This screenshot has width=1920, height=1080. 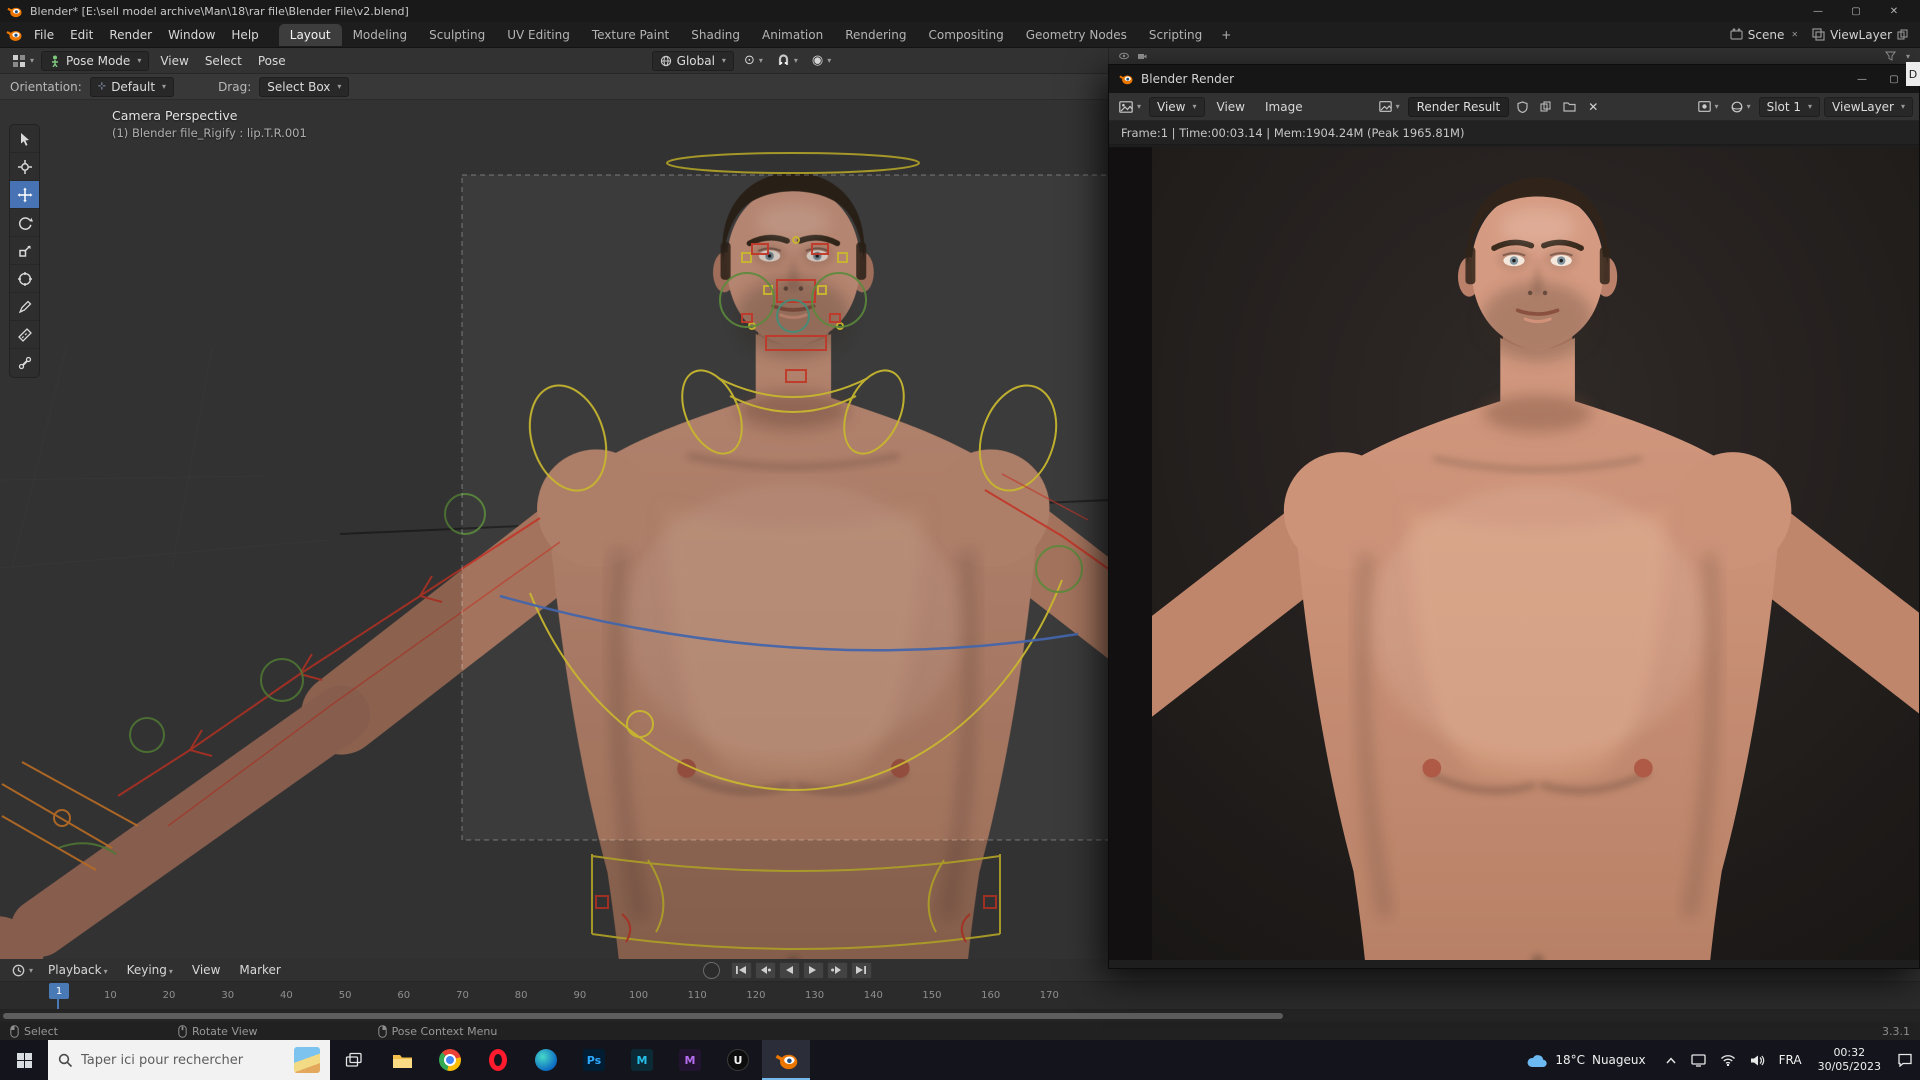 What do you see at coordinates (1175, 35) in the screenshot?
I see `workspace-tab: Scripting` at bounding box center [1175, 35].